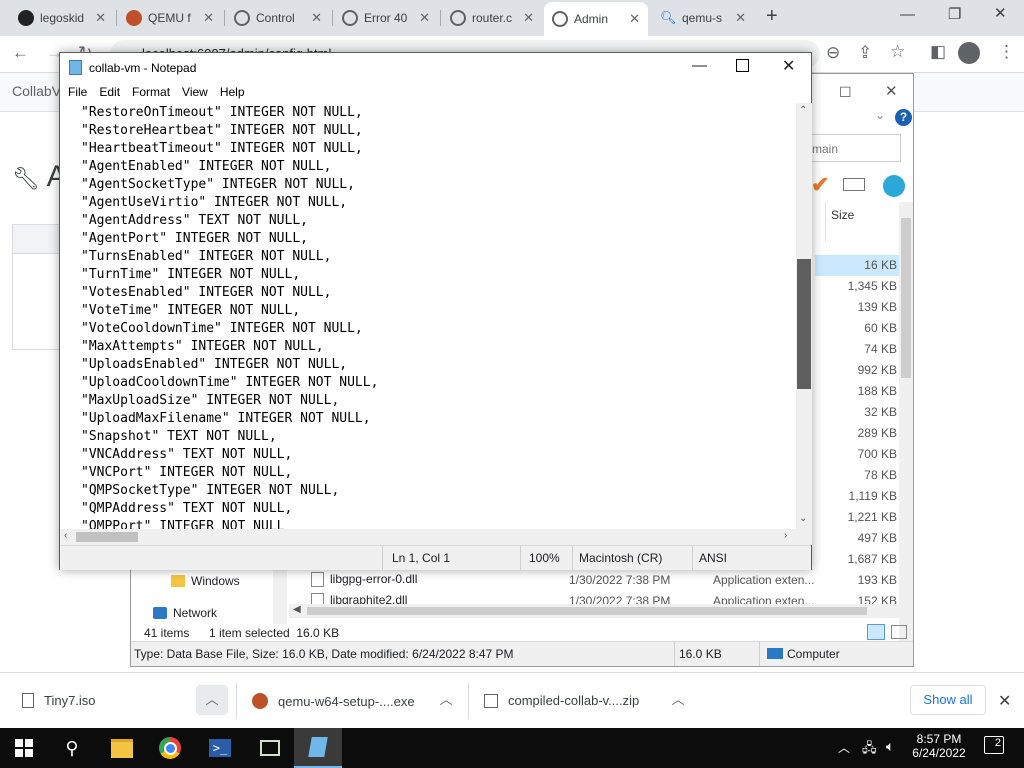 This screenshot has height=768, width=1024. I want to click on menu-edit: Edit, so click(109, 93).